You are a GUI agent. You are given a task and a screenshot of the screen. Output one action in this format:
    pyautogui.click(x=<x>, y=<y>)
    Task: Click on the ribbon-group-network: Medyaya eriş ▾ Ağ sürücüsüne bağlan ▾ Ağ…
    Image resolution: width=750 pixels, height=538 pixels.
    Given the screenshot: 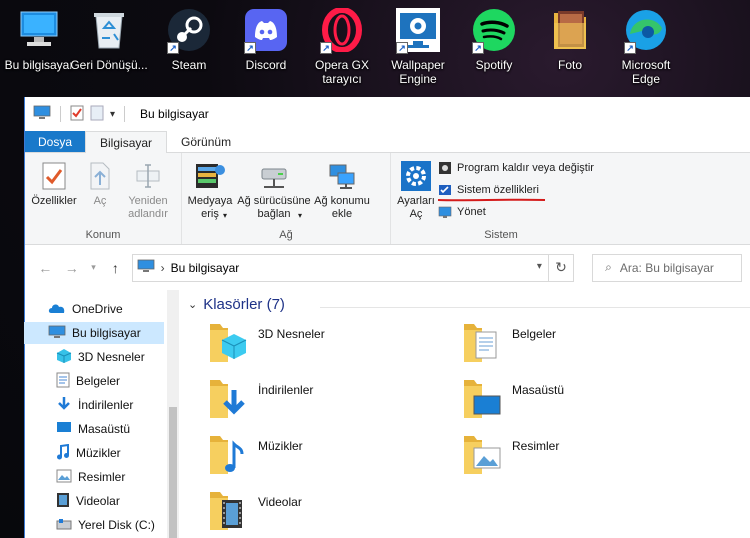 What is the action you would take?
    pyautogui.click(x=286, y=198)
    